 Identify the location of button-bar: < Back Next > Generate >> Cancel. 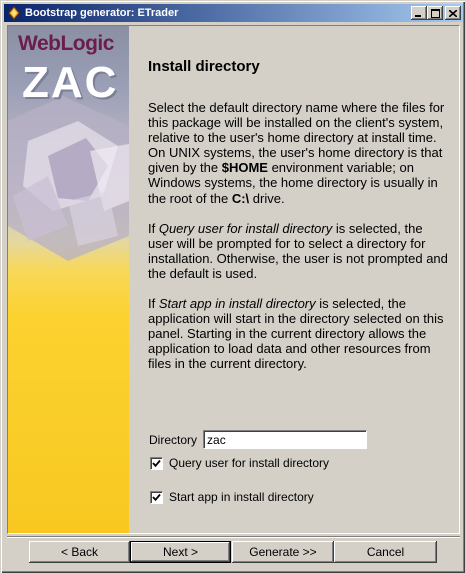
(233, 552).